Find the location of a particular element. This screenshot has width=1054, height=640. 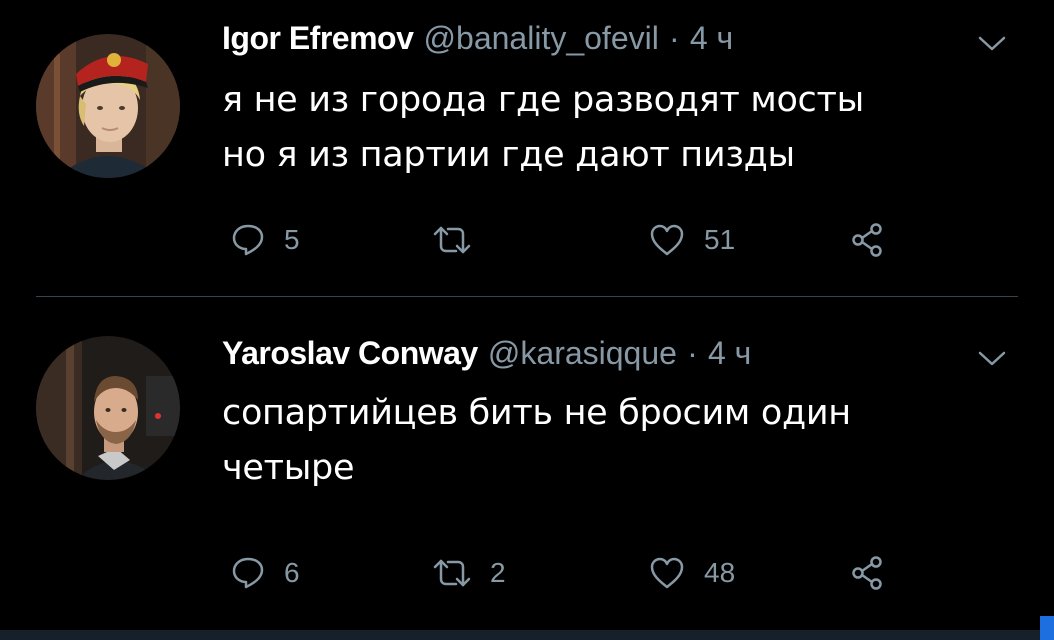

like-count: 51 is located at coordinates (720, 239).